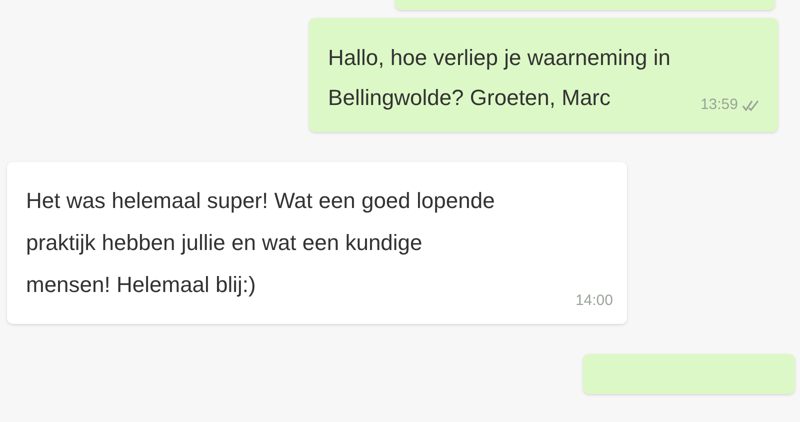  I want to click on message-time: 13:59, so click(719, 104).